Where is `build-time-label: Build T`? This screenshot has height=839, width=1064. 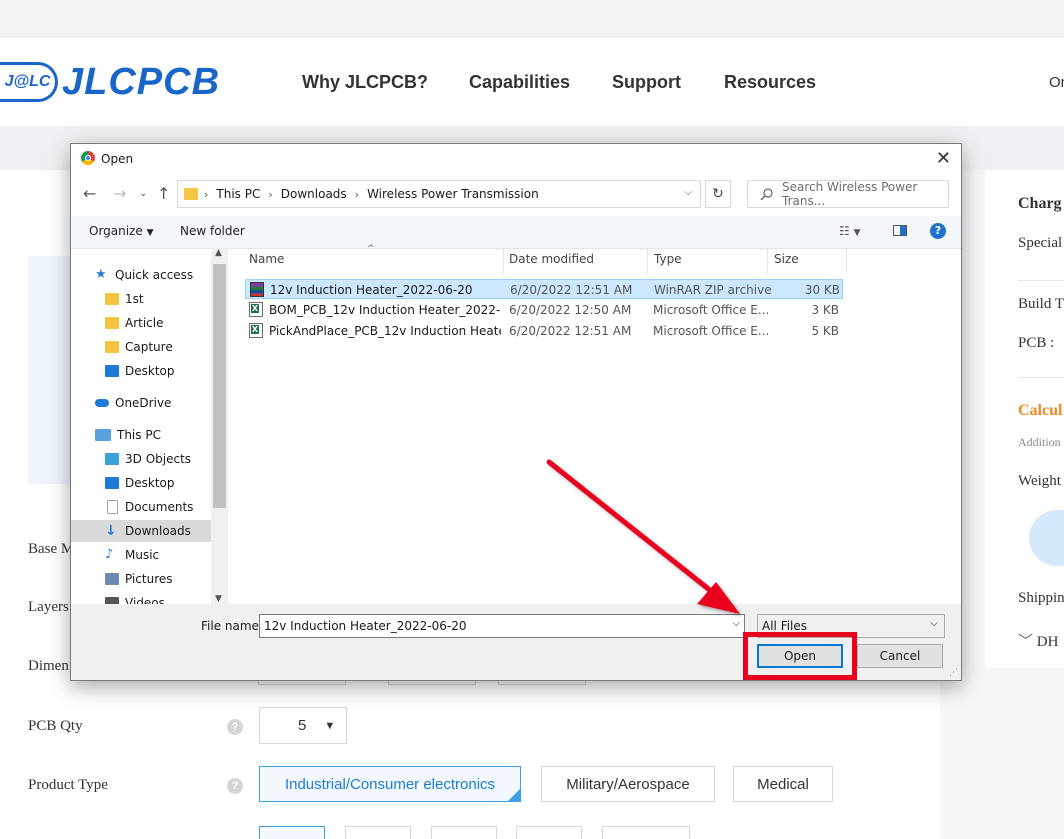
build-time-label: Build T is located at coordinates (1041, 304).